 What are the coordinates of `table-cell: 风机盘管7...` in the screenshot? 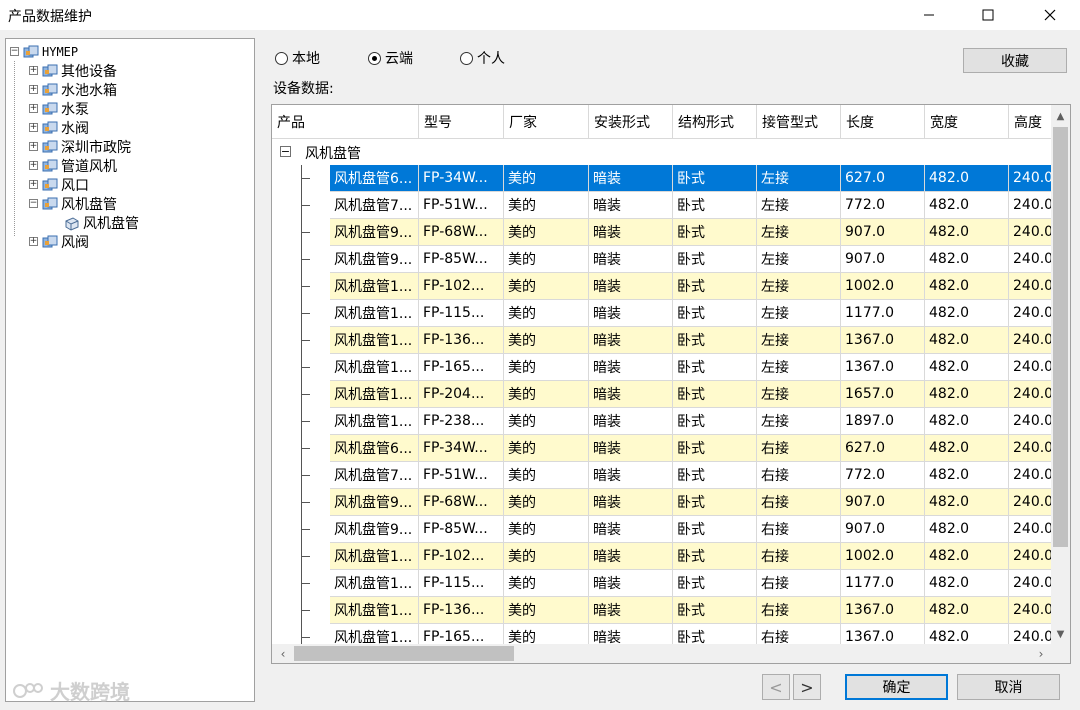 It's located at (374, 205).